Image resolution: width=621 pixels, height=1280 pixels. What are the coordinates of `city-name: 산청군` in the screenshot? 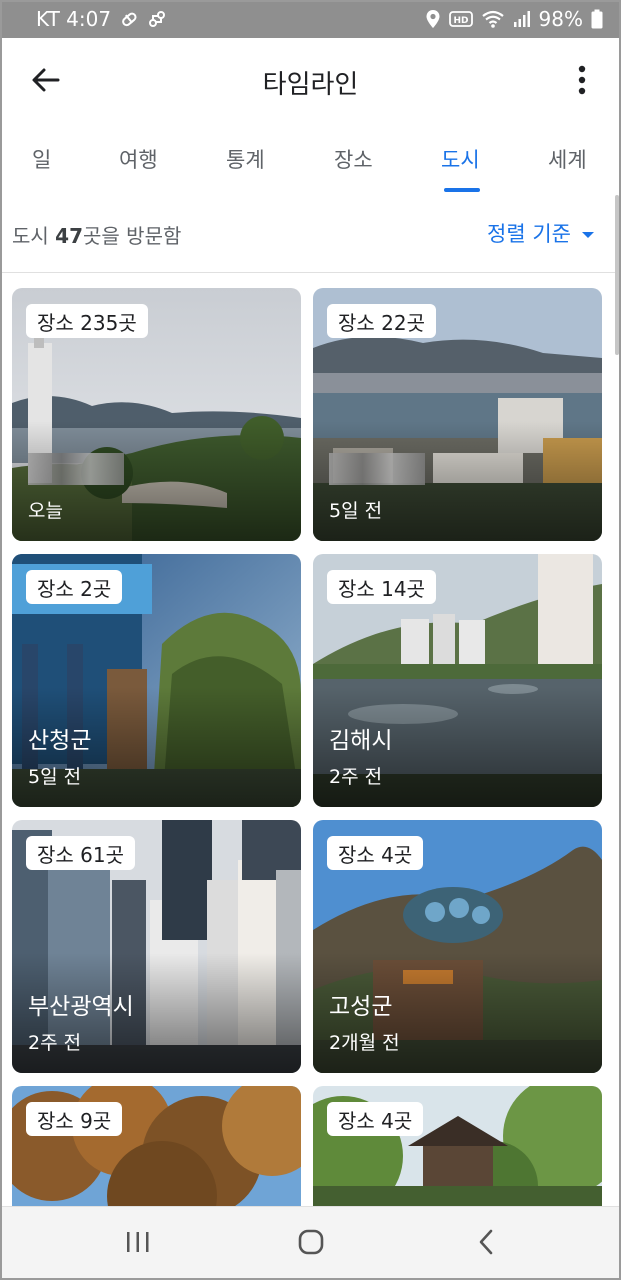 It's located at (60, 741).